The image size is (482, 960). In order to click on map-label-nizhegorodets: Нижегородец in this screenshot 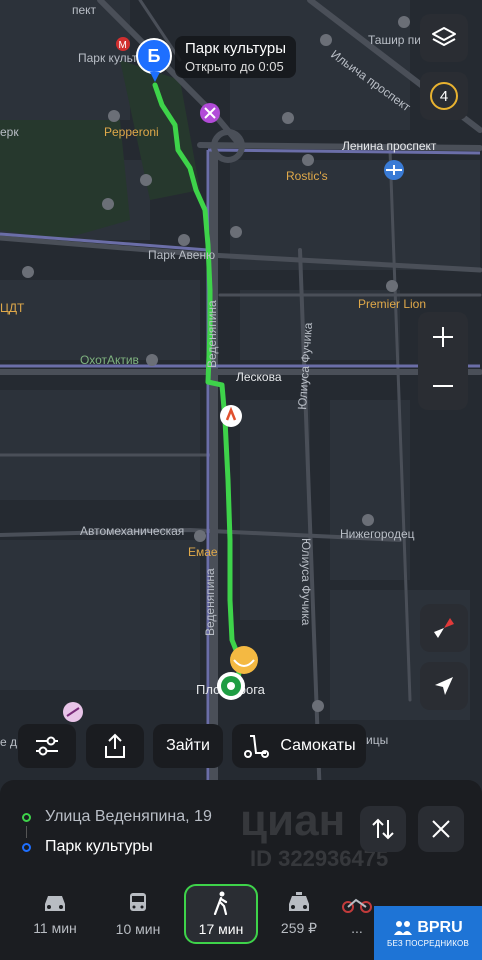, I will do `click(377, 534)`.